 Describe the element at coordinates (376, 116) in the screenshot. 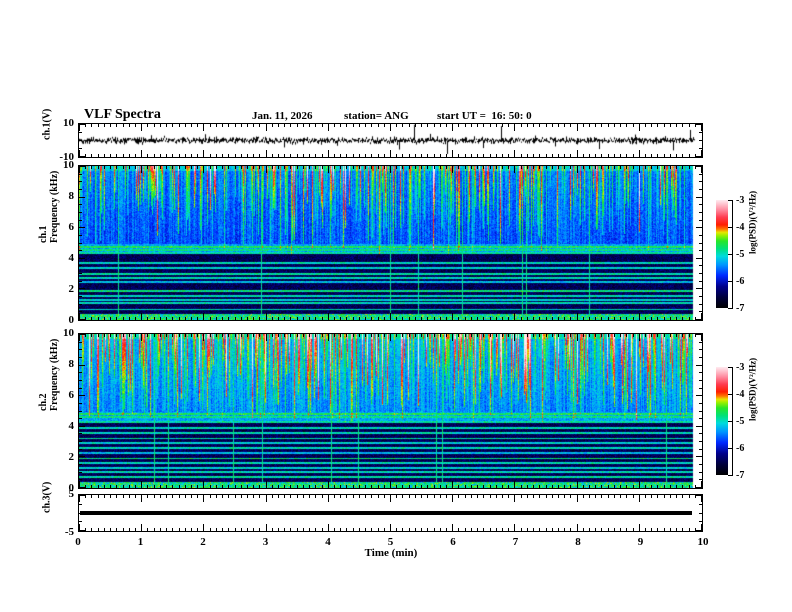

I see `station-label: station= ANG` at that location.